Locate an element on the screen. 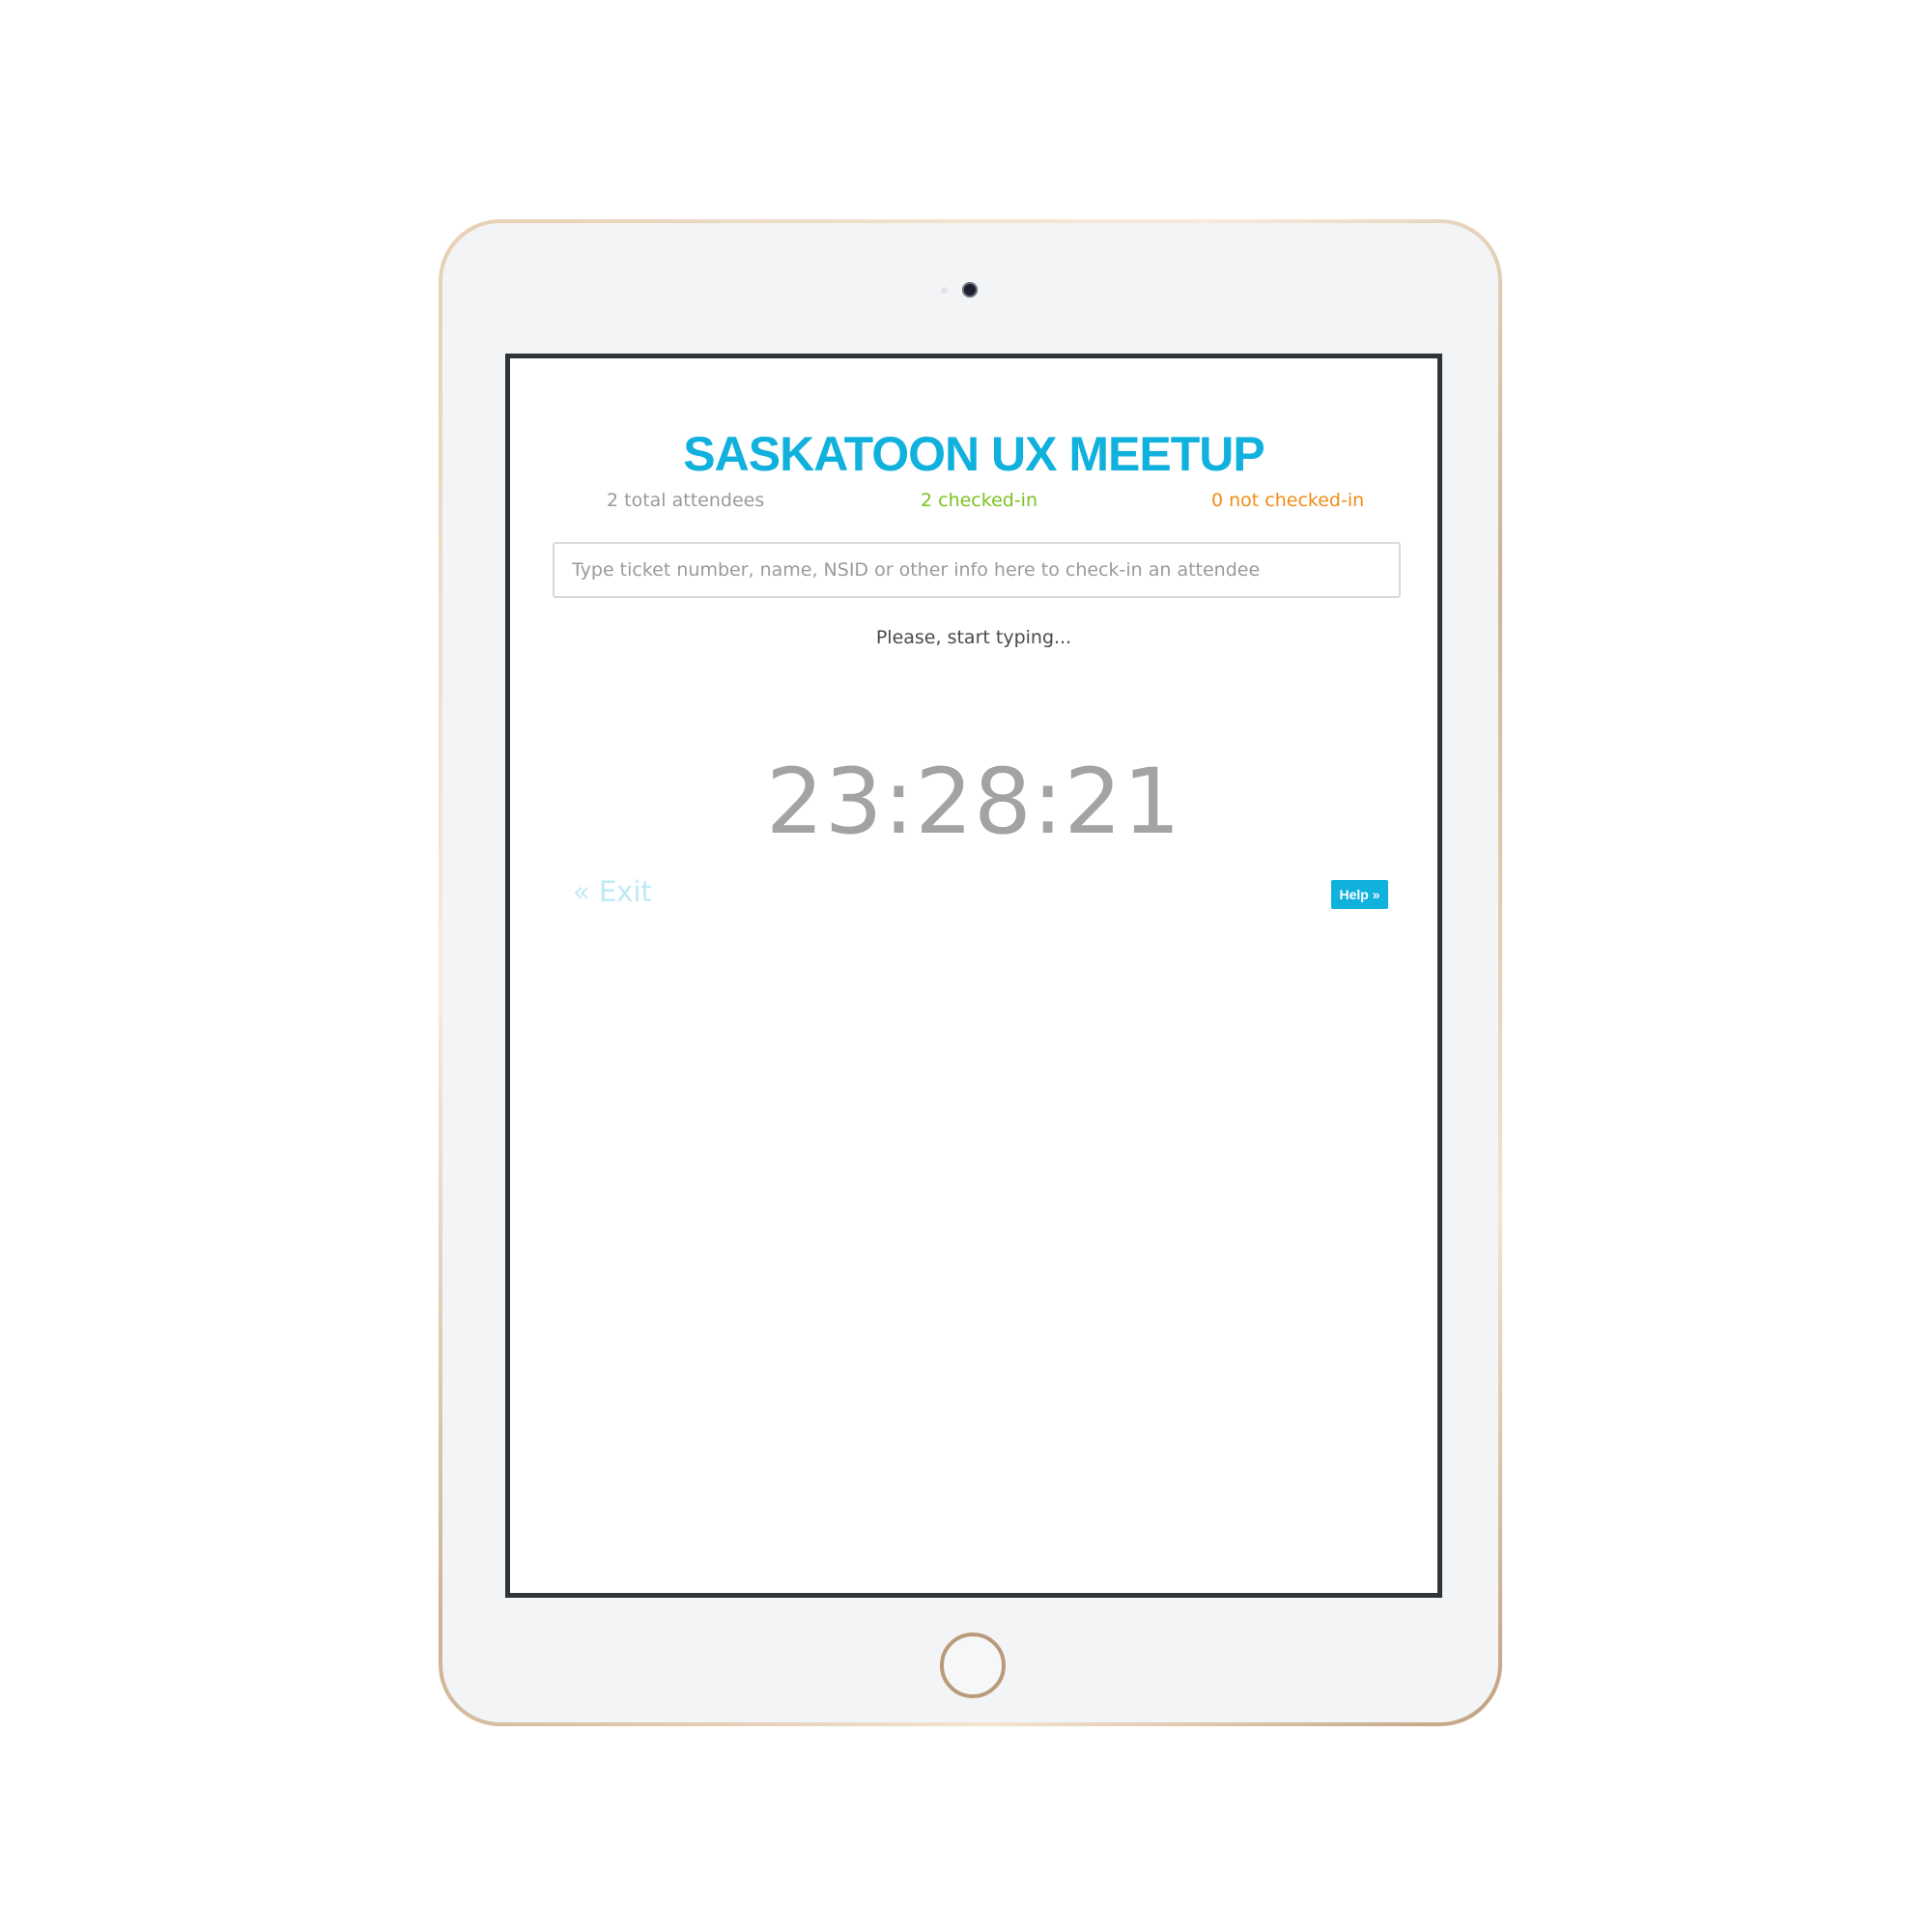 Image resolution: width=1932 pixels, height=1932 pixels. check-in-search-input is located at coordinates (977, 570).